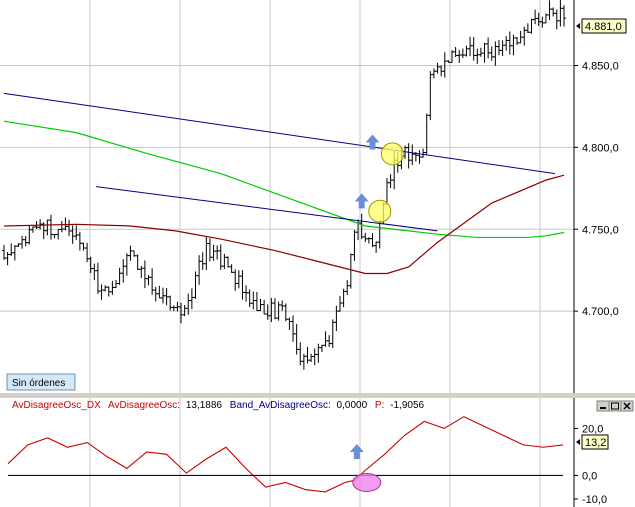  What do you see at coordinates (627, 406) in the screenshot?
I see `close-button` at bounding box center [627, 406].